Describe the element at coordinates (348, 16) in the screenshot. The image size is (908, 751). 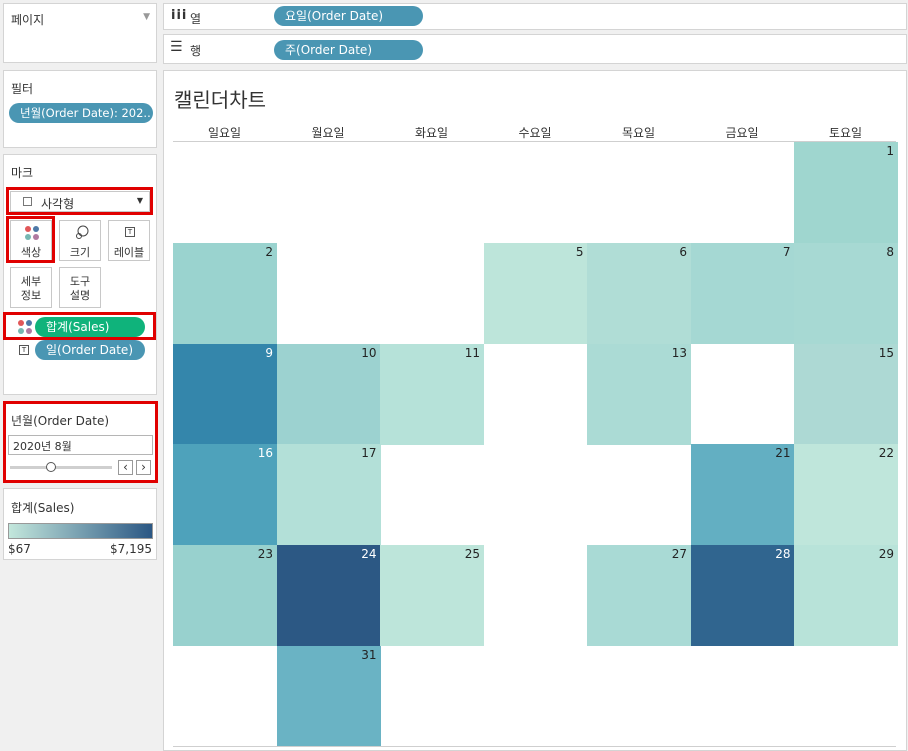
I see `columns-pill-weekday: 요일(Order Date)` at that location.